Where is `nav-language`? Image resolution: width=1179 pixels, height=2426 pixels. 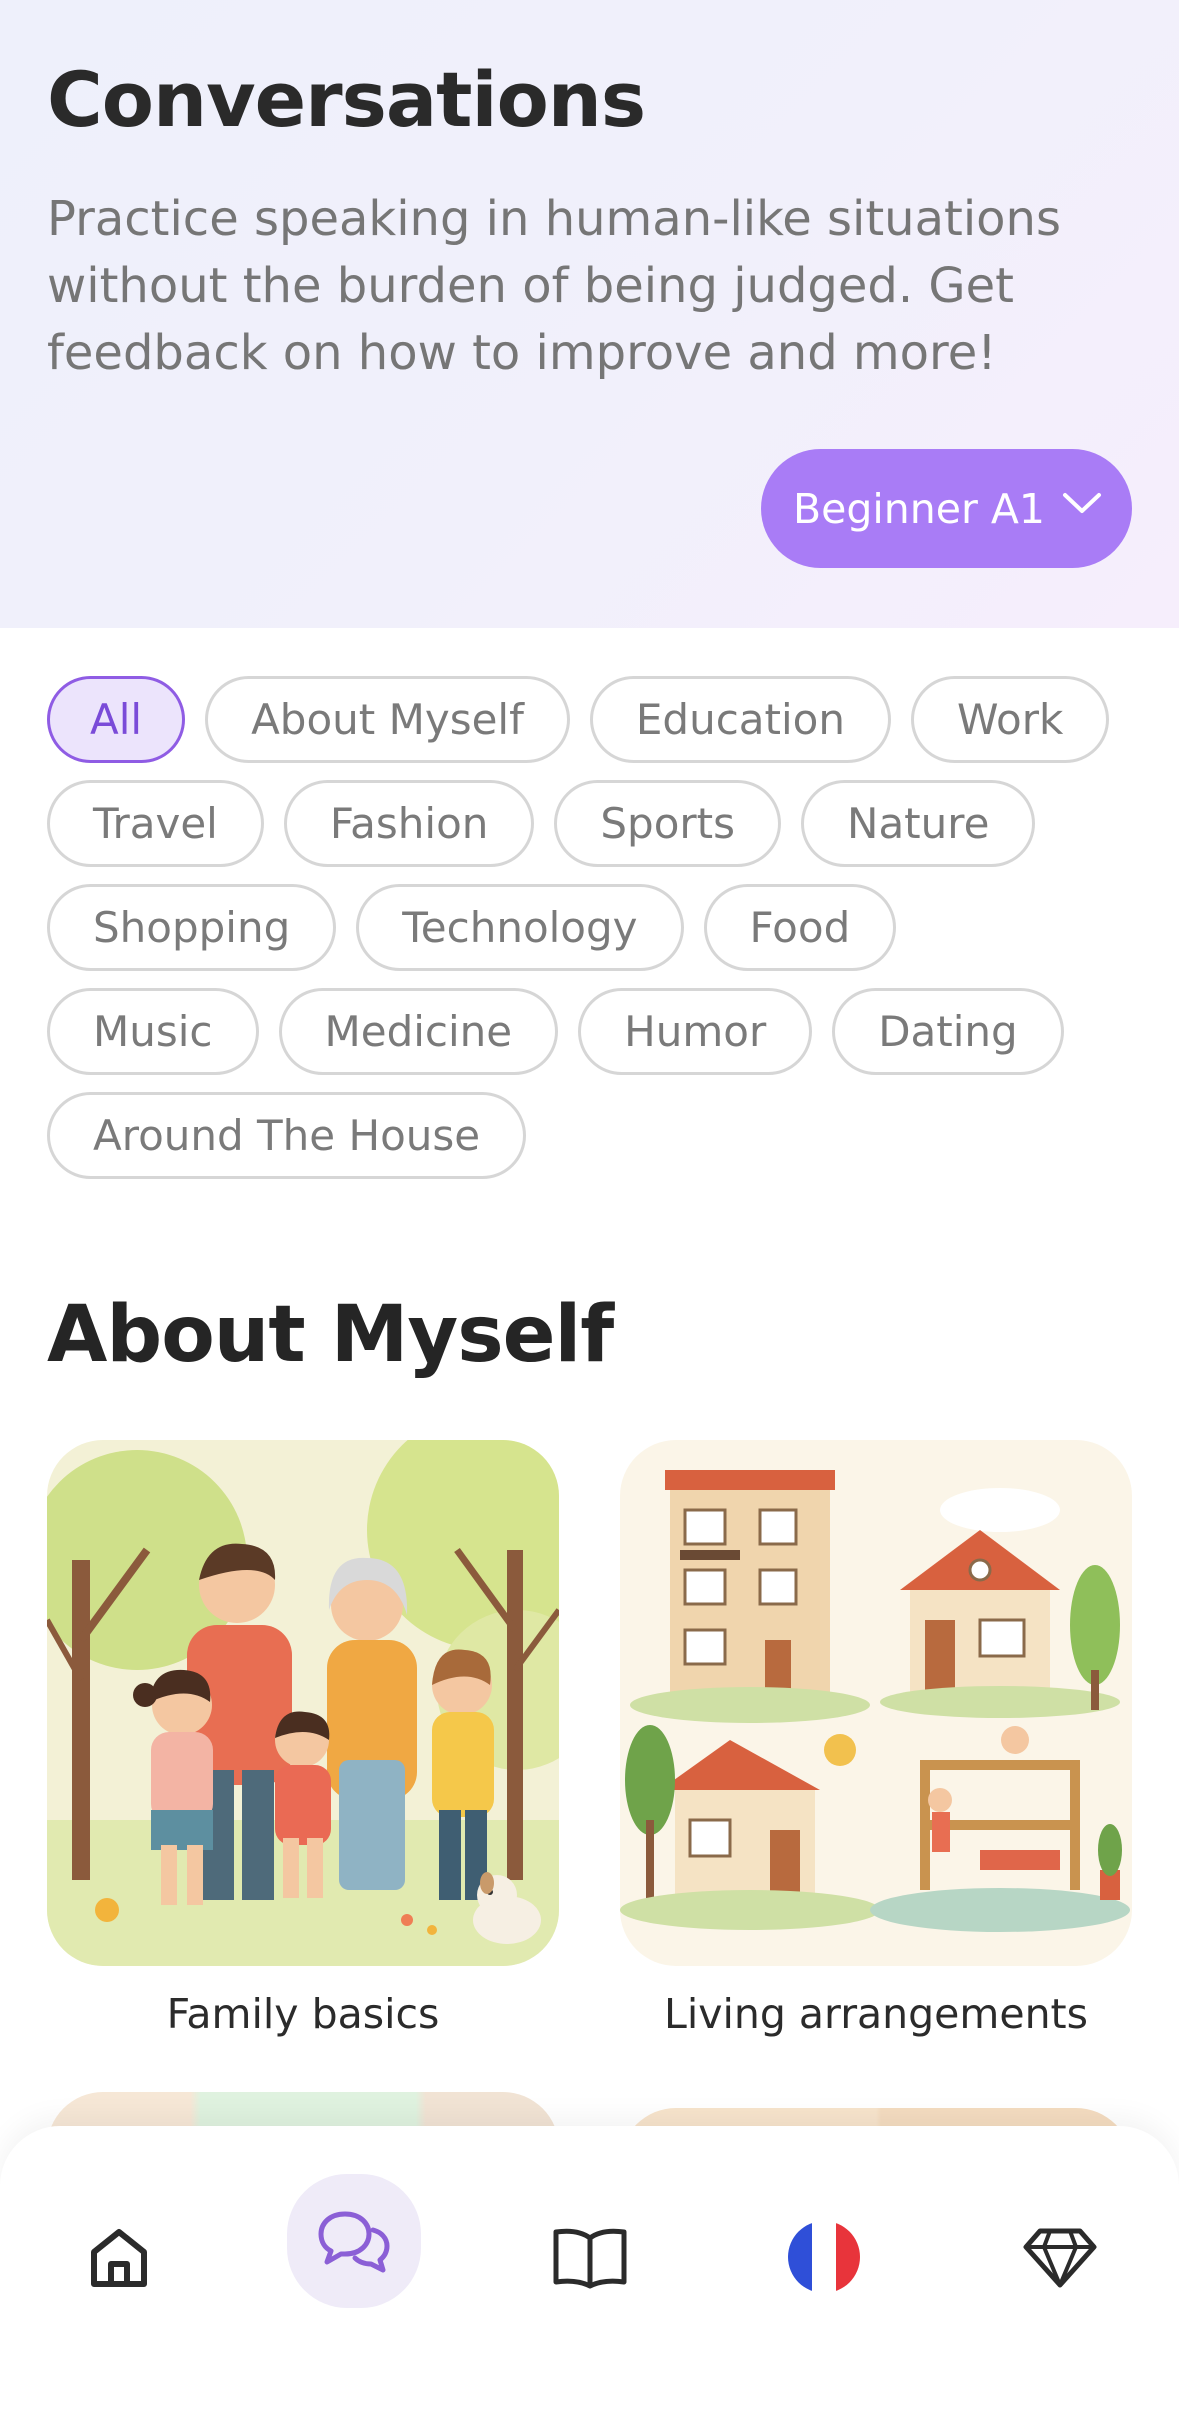
nav-language is located at coordinates (824, 2257).